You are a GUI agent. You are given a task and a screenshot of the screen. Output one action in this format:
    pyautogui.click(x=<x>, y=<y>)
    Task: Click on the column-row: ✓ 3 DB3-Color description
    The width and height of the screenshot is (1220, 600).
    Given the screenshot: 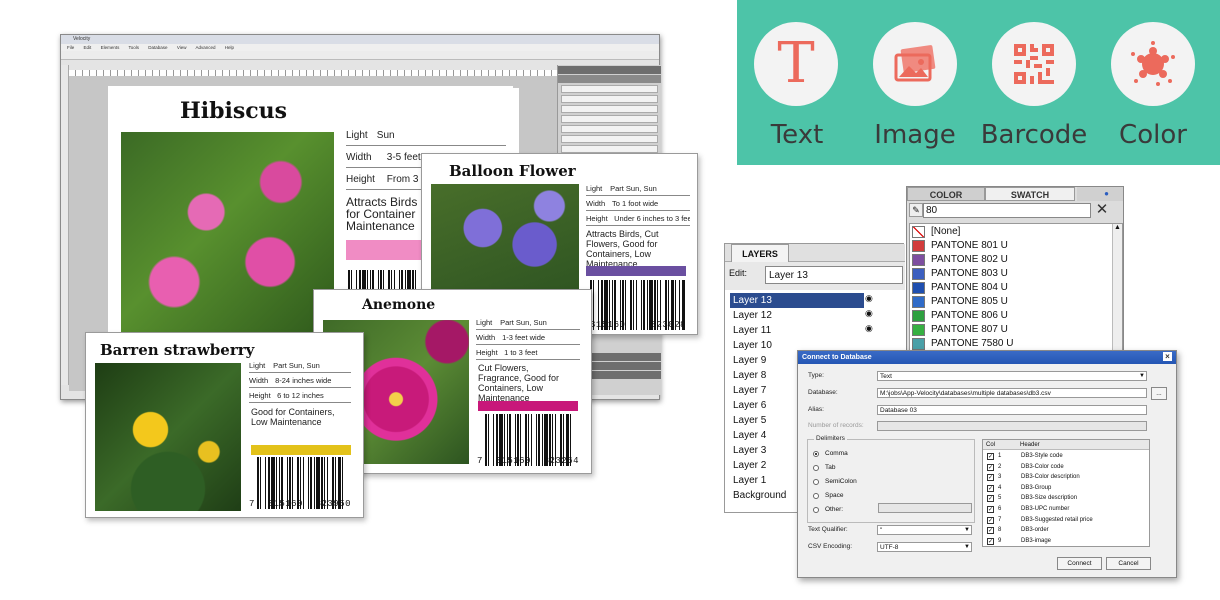 What is the action you would take?
    pyautogui.click(x=1067, y=477)
    